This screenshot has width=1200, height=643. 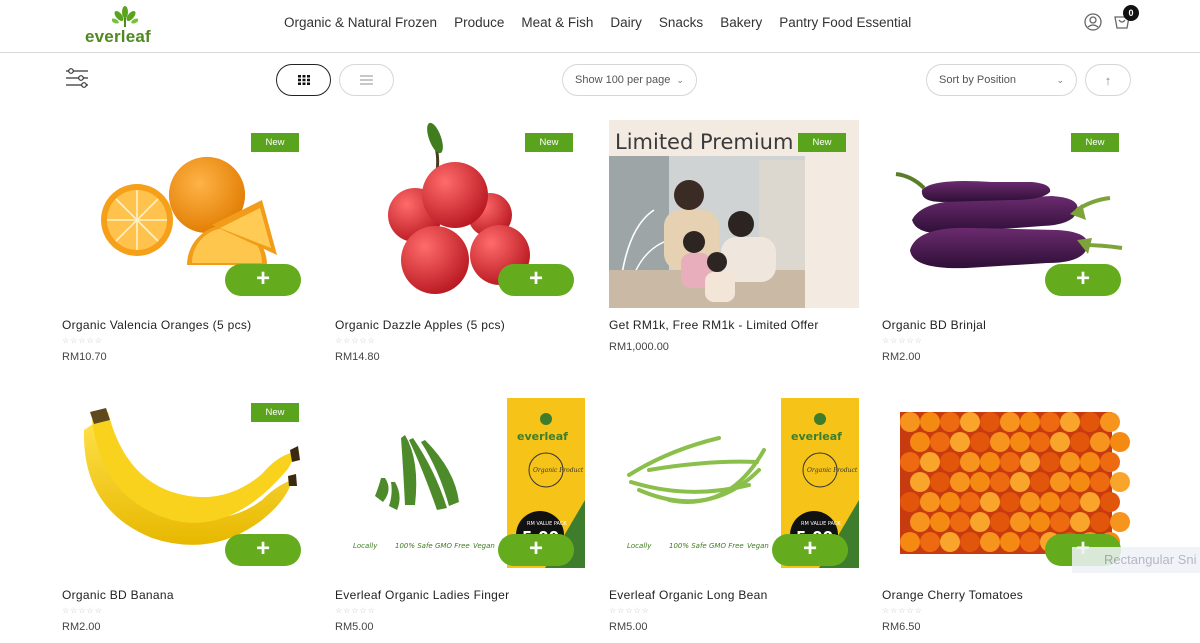 I want to click on sort-select: Sort by Position ⌄, so click(x=1001, y=80).